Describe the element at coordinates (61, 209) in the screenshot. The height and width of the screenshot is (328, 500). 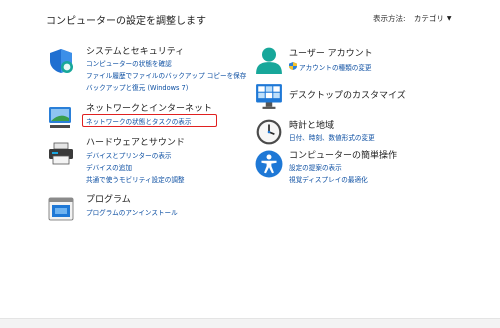
I see `programs-icon` at that location.